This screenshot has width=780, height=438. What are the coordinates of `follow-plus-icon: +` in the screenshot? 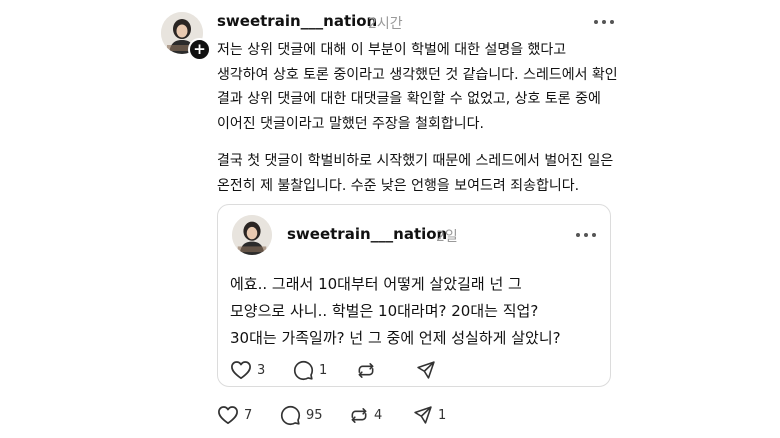 It's located at (199, 49).